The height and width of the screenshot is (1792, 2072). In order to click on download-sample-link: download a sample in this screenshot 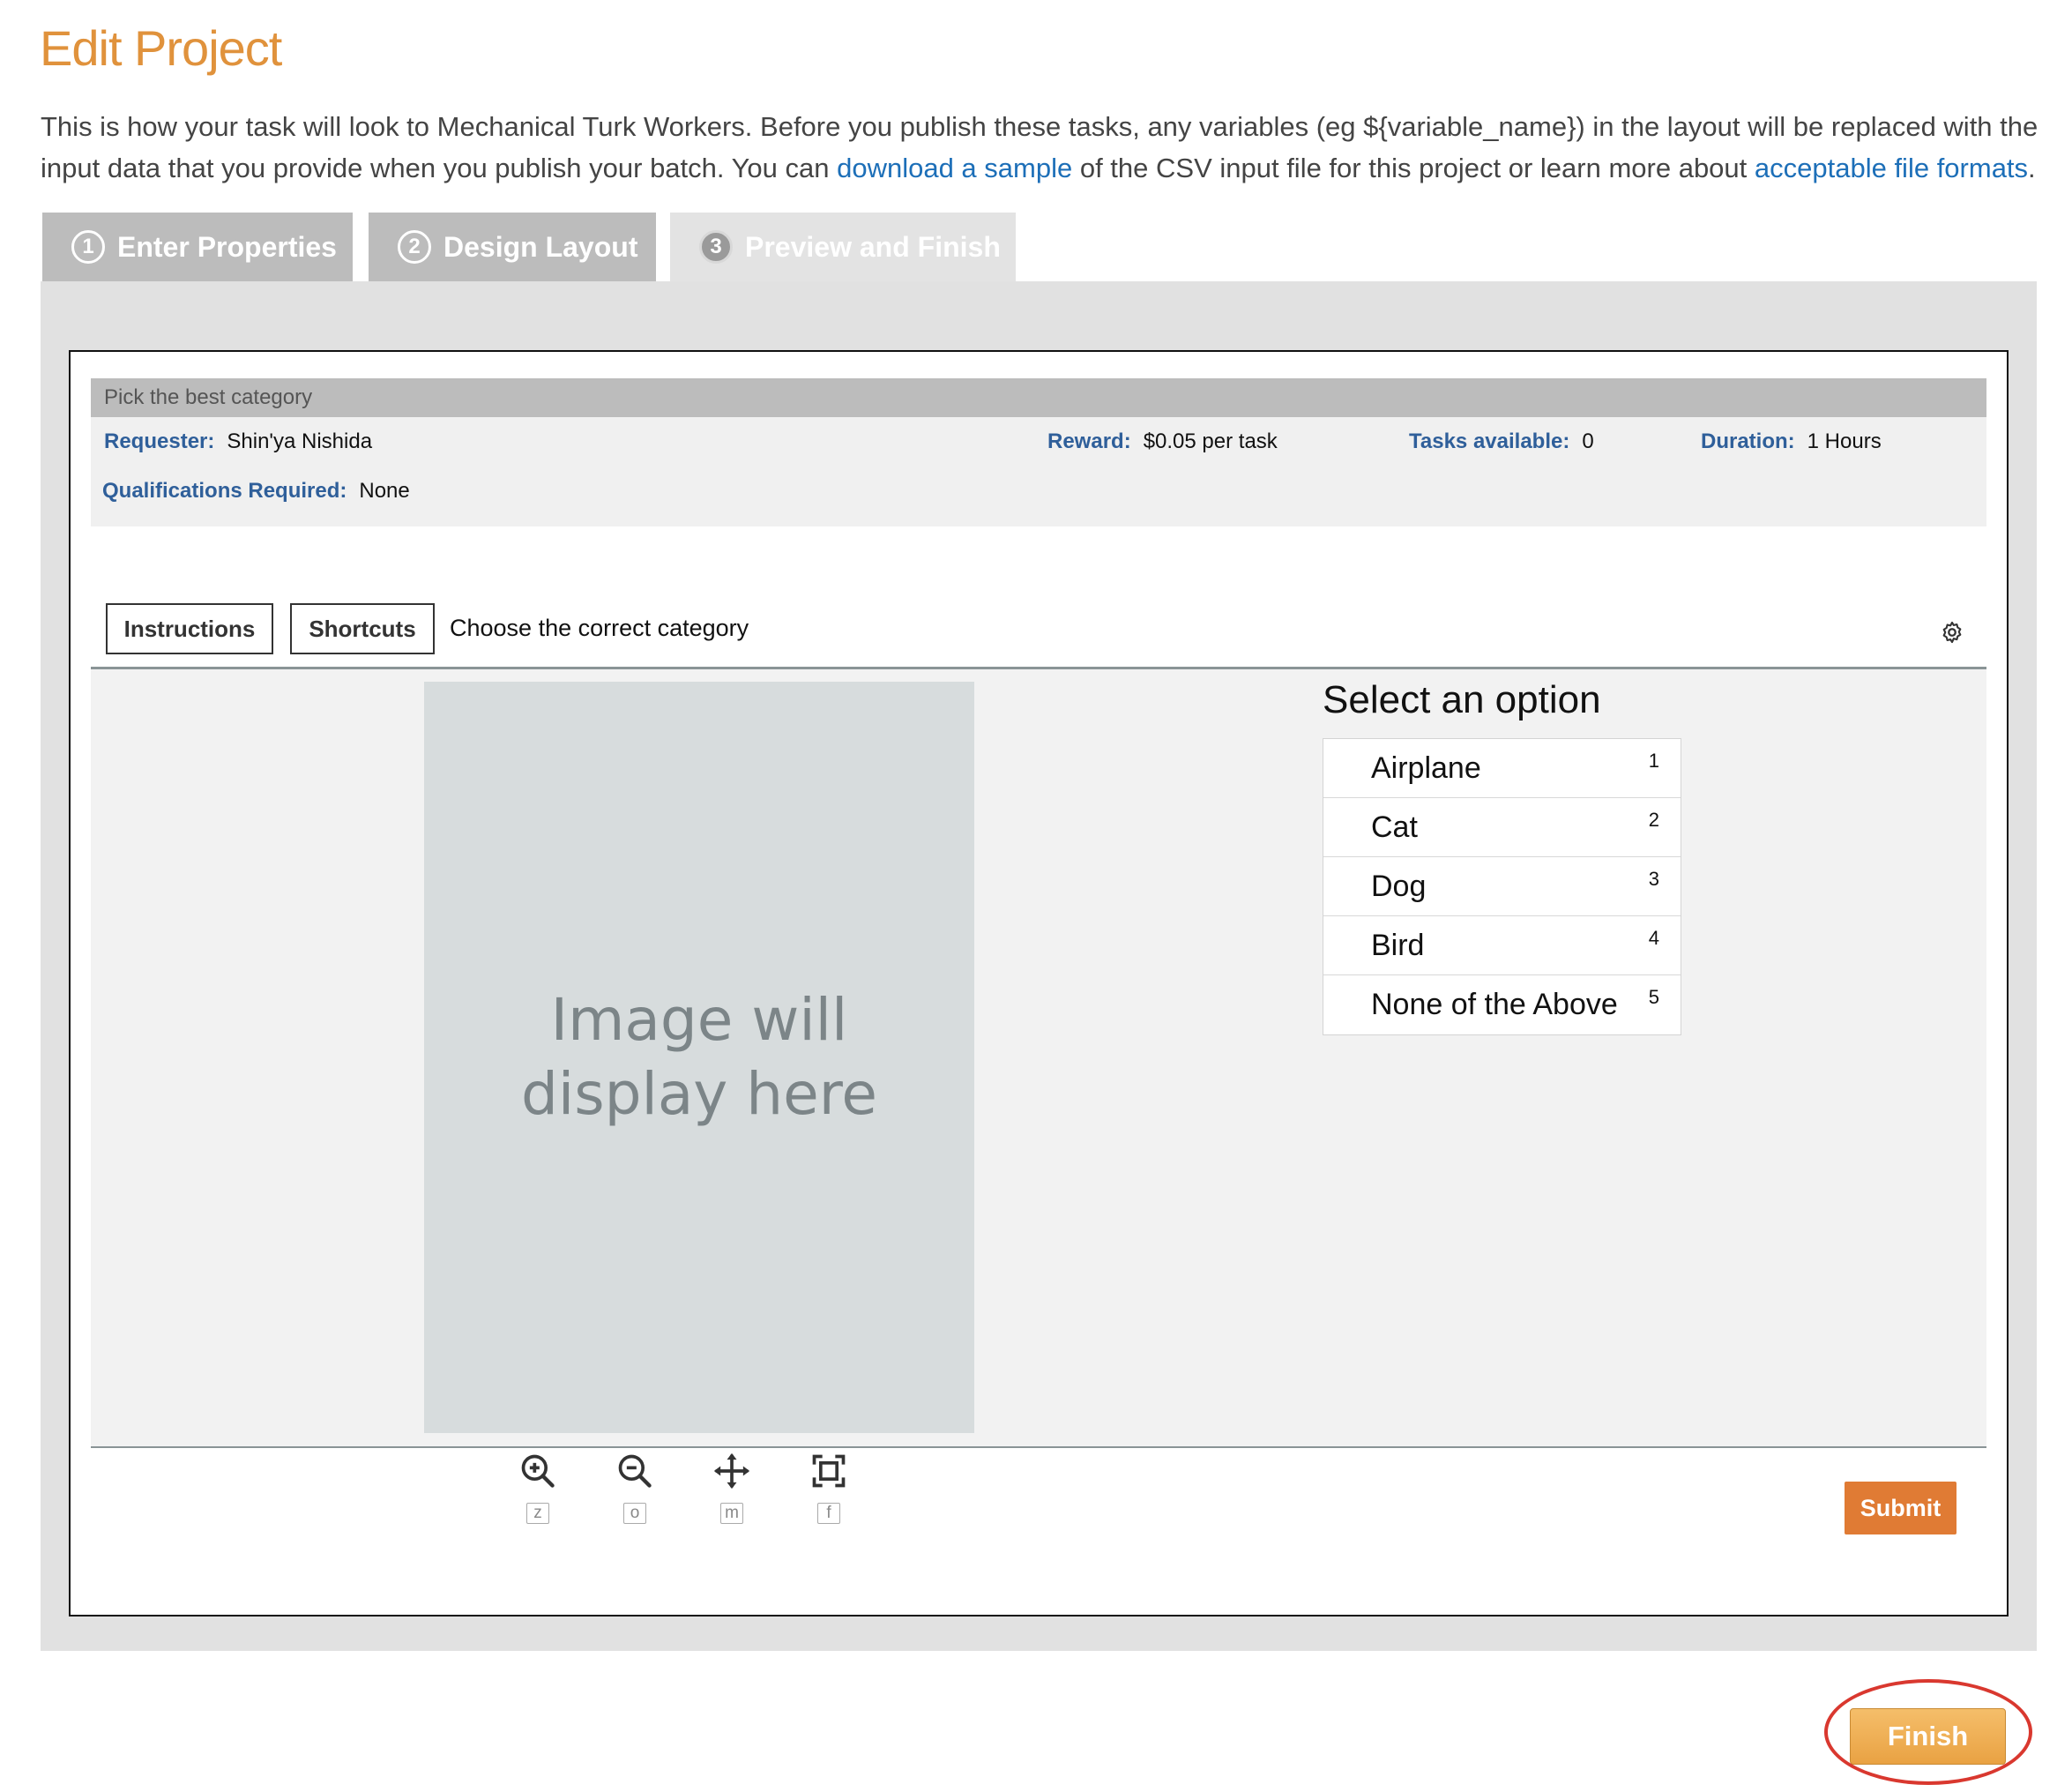, I will do `click(954, 168)`.